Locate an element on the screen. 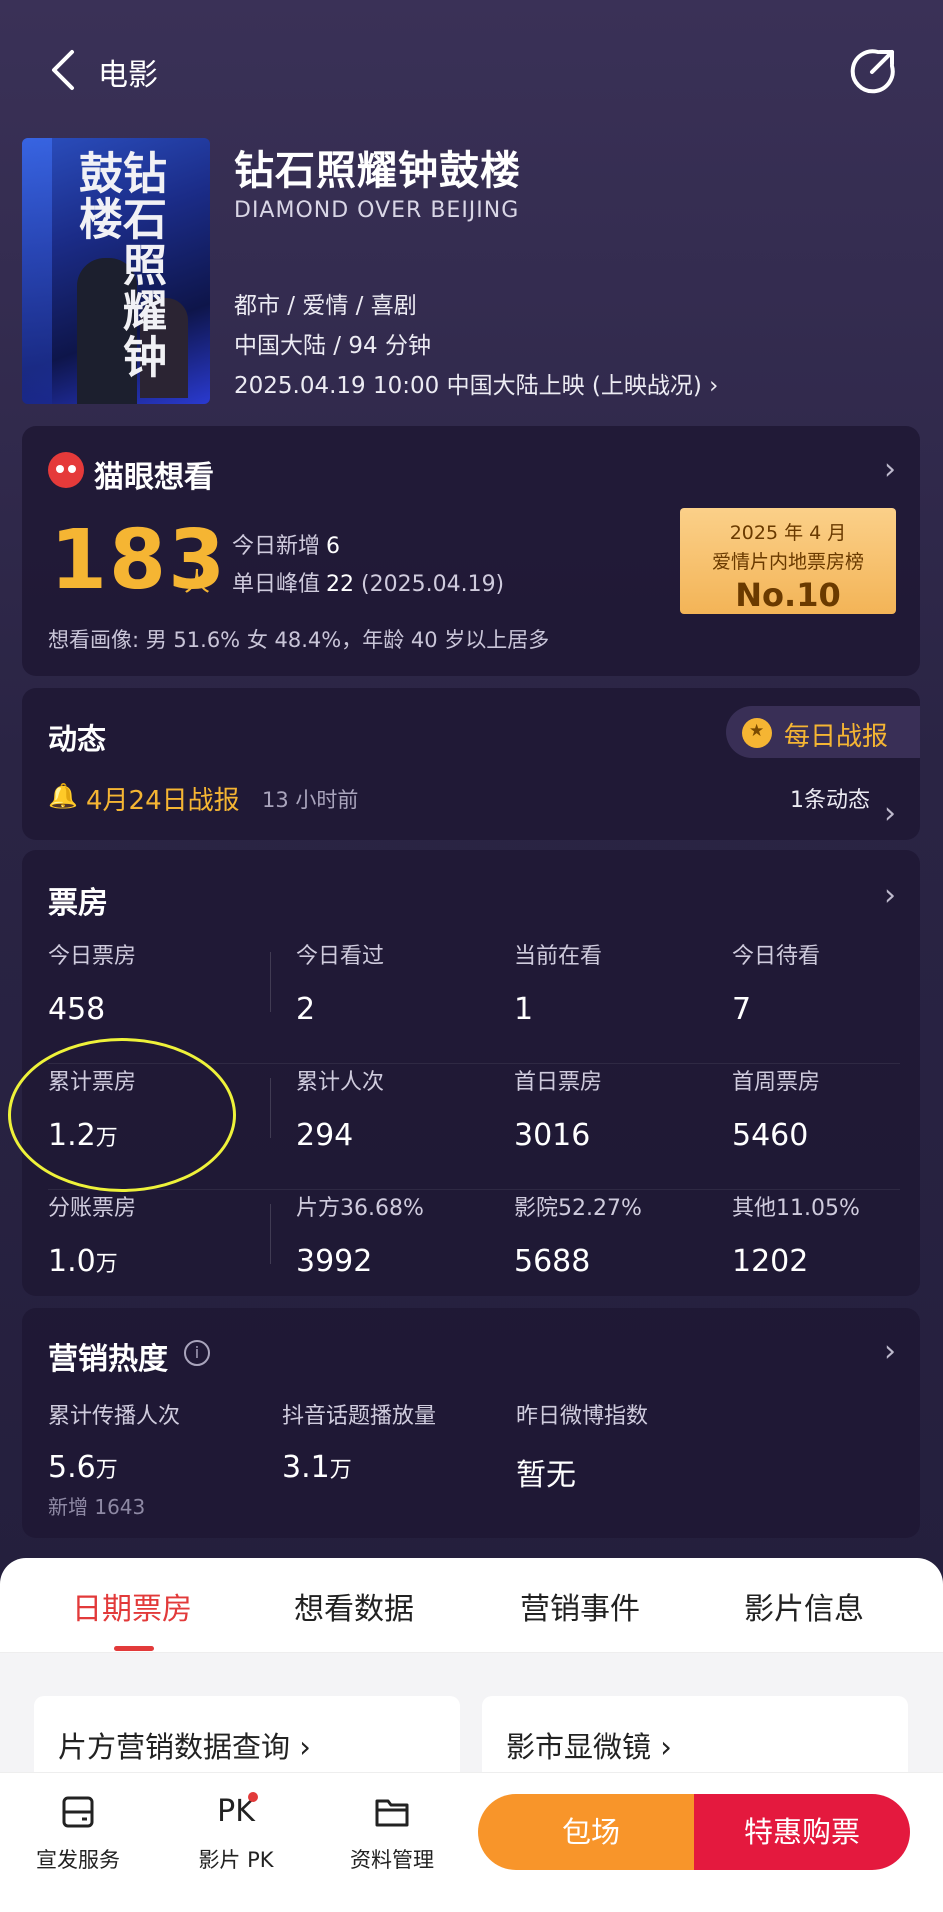 Image resolution: width=943 pixels, height=1912 pixels. stat-value-wrap: 1202 is located at coordinates (796, 1261).